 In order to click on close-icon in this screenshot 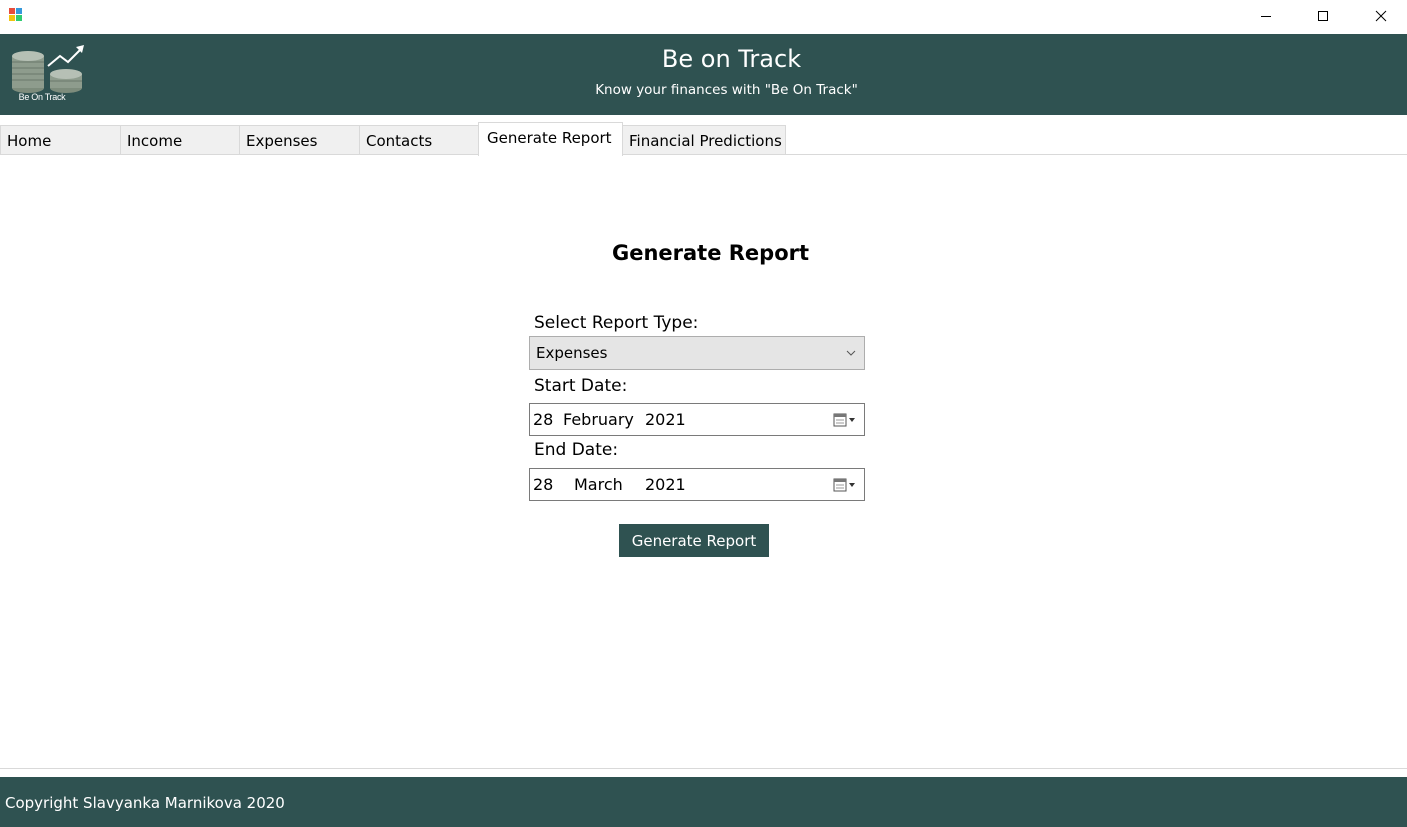, I will do `click(1381, 16)`.